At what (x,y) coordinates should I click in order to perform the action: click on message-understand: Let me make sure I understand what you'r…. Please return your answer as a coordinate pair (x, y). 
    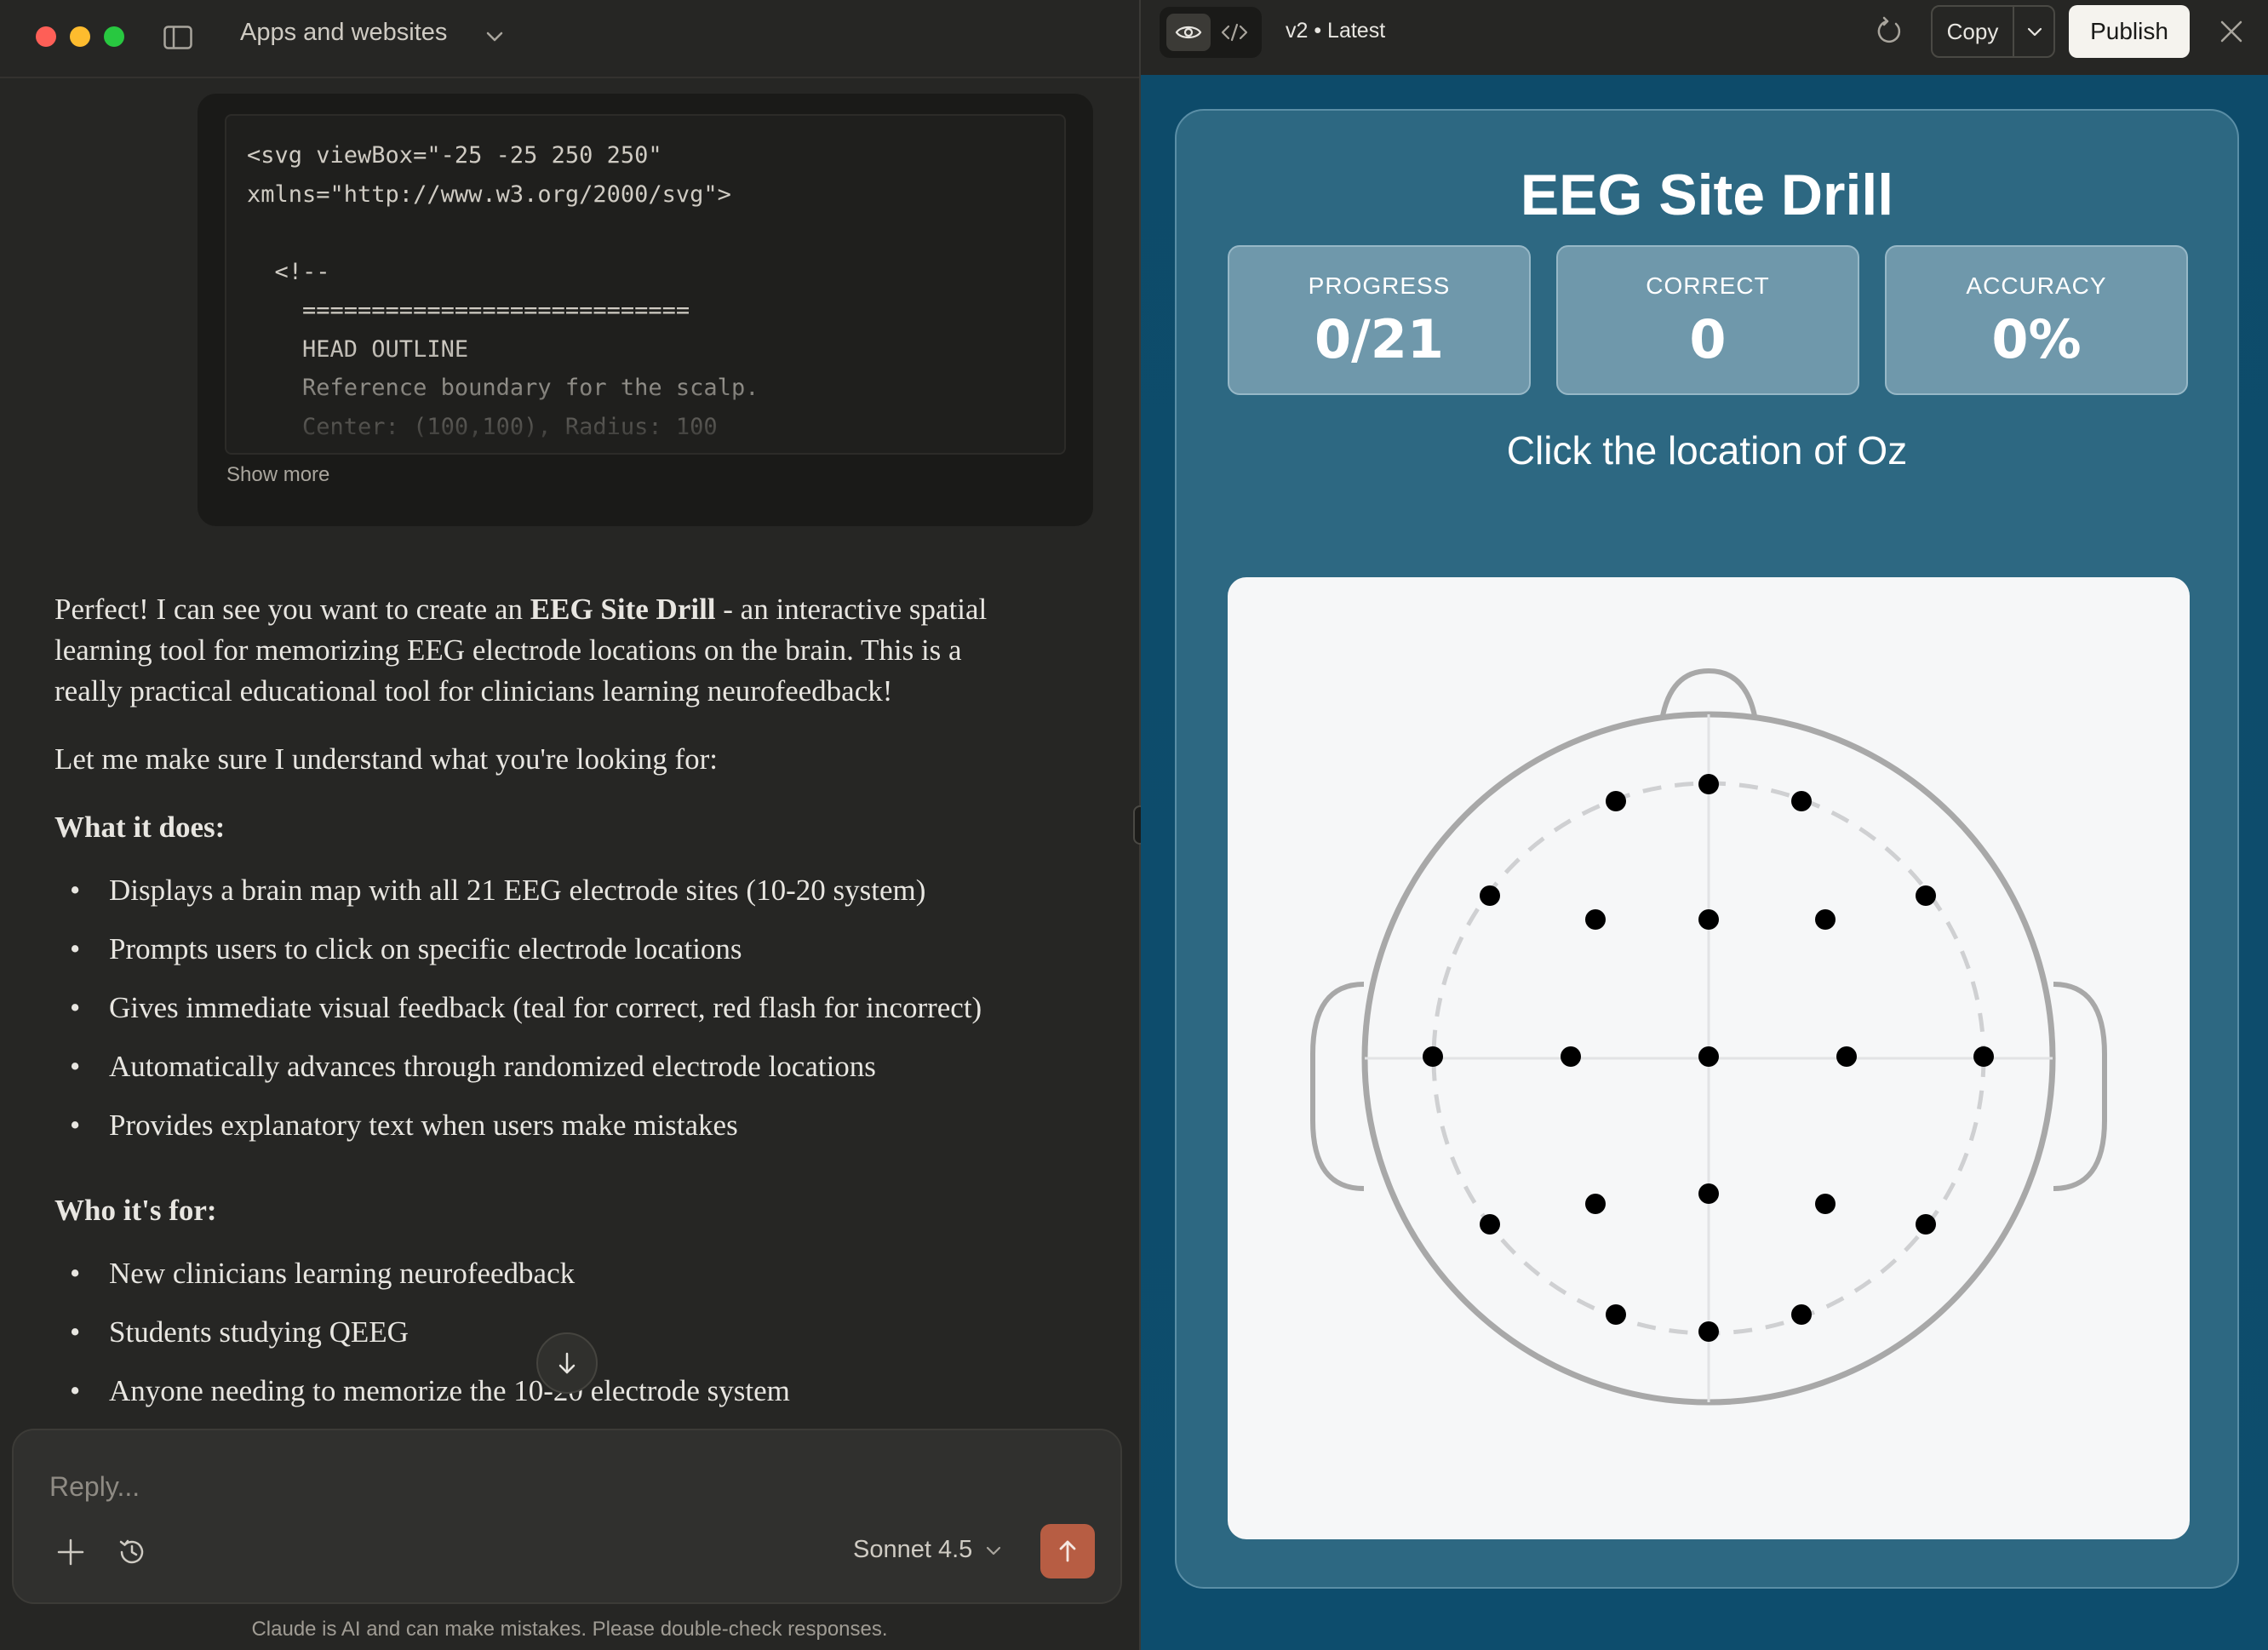
    Looking at the image, I should click on (386, 759).